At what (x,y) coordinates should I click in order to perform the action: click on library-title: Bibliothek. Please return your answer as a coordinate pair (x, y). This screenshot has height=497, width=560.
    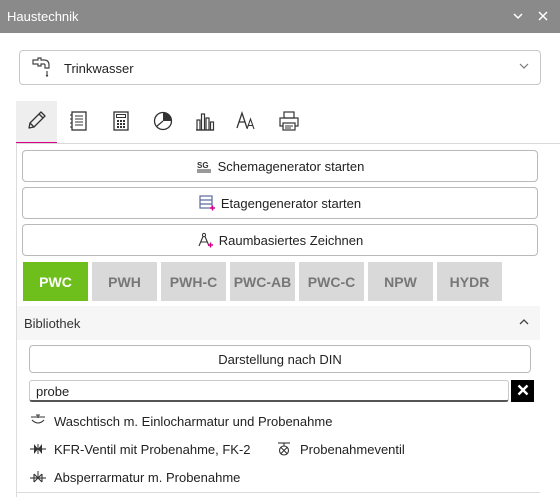
    Looking at the image, I should click on (52, 323).